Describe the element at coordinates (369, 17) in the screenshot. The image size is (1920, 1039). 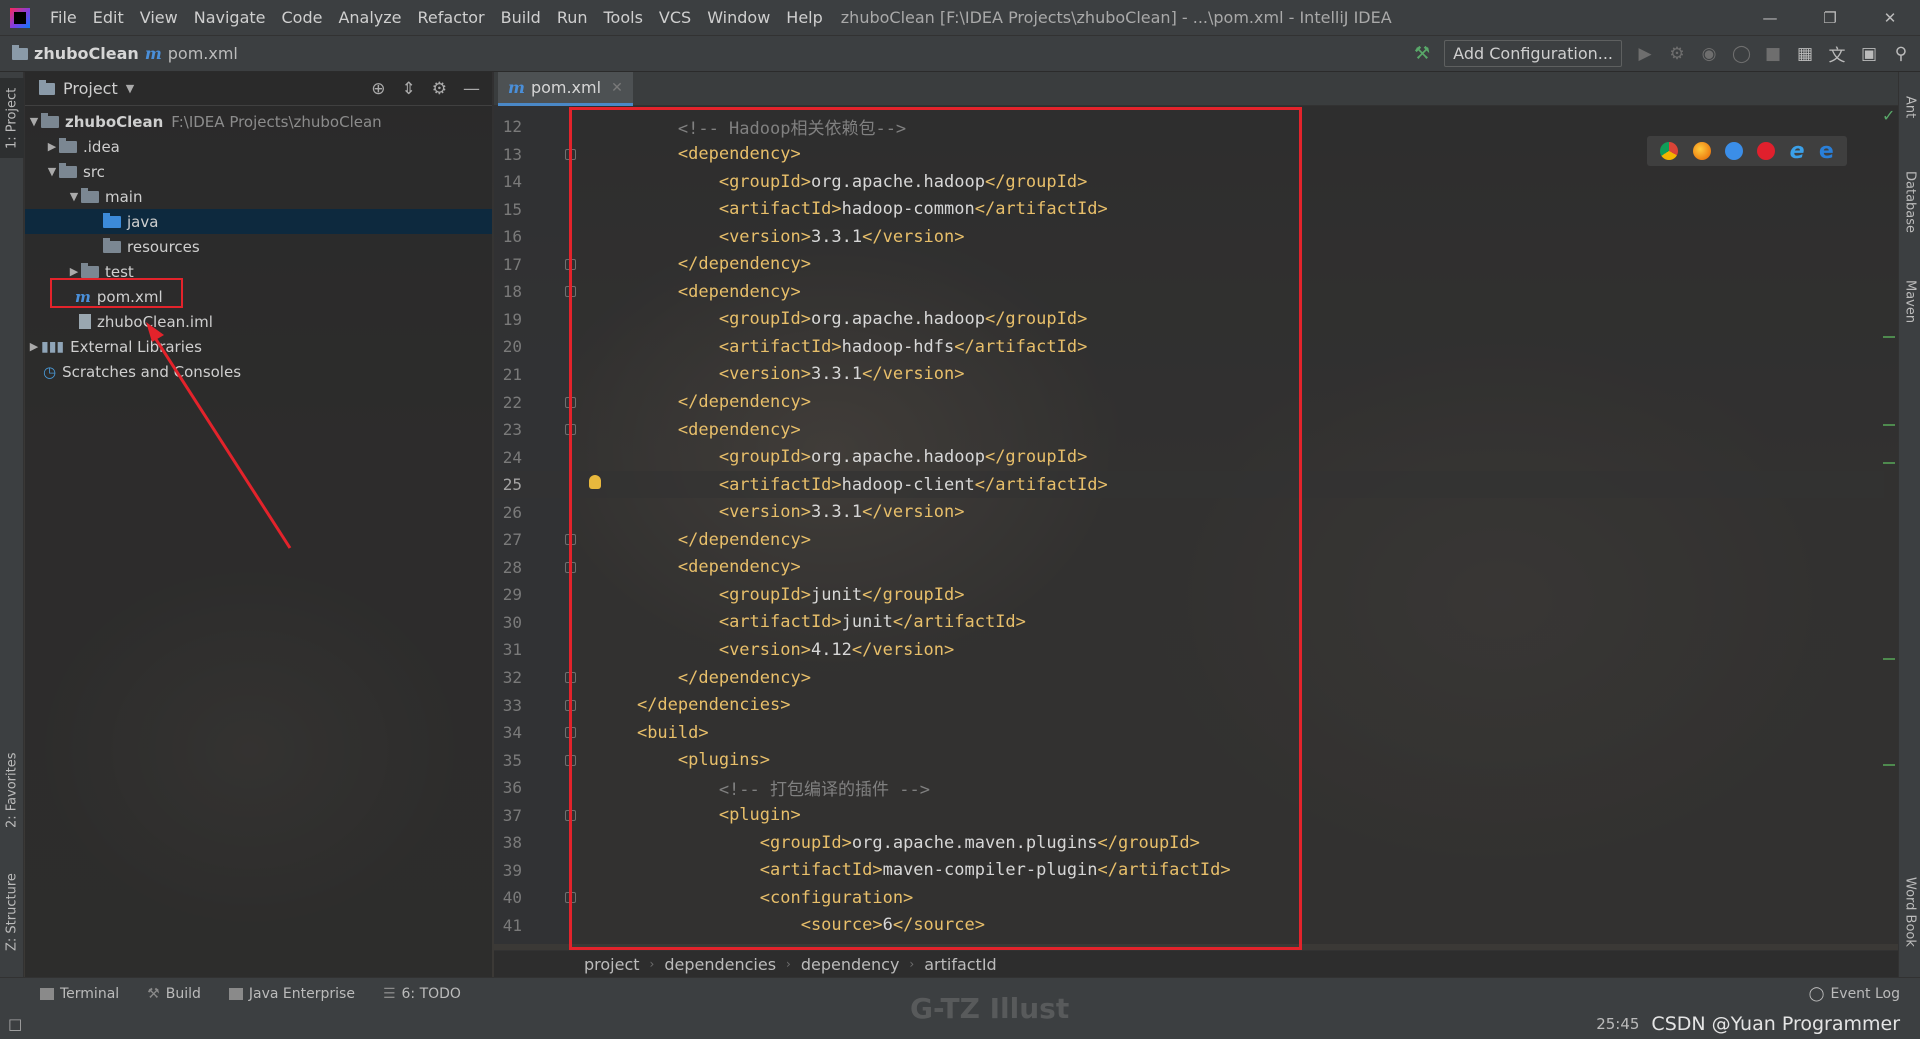
I see `menu-analyze: Analyze` at that location.